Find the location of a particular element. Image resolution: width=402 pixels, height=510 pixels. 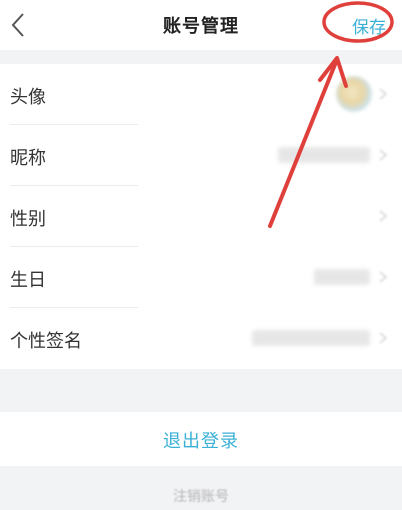

gender-label: 性别 is located at coordinates (28, 219).